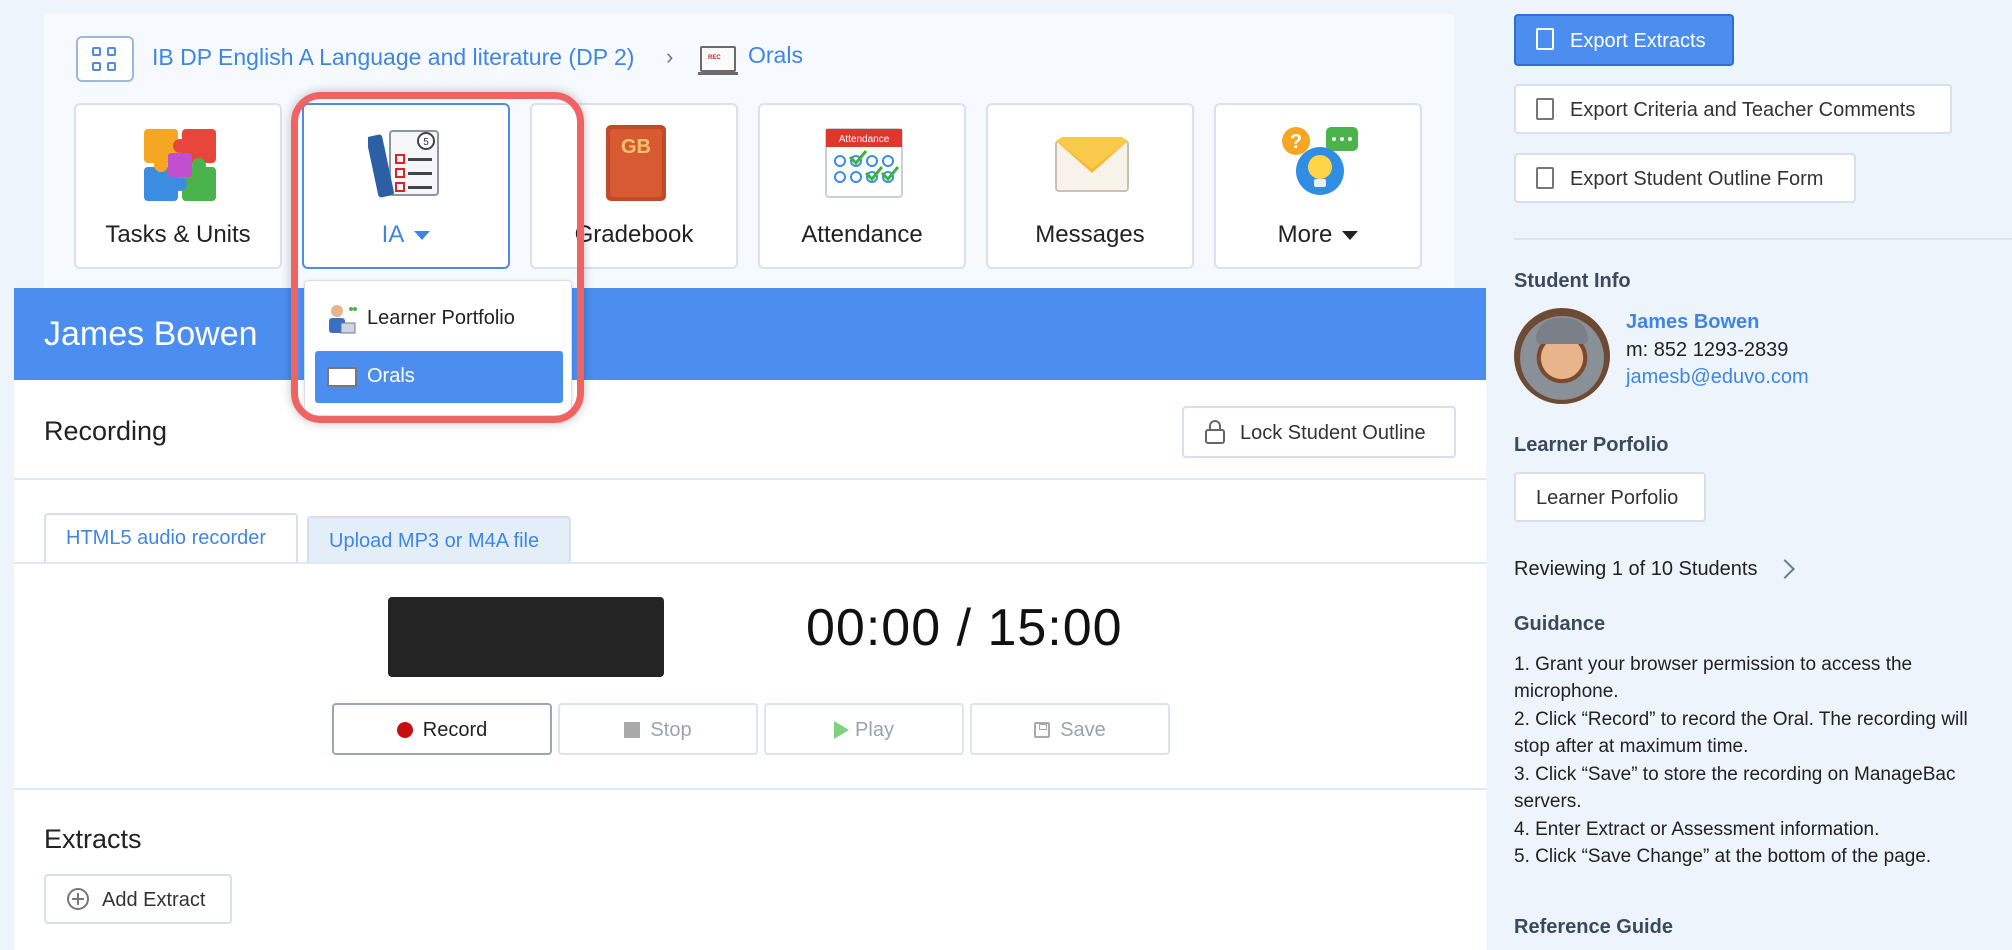 Image resolution: width=2012 pixels, height=950 pixels. I want to click on export-outline-button: Export Student Outline Form, so click(1685, 178).